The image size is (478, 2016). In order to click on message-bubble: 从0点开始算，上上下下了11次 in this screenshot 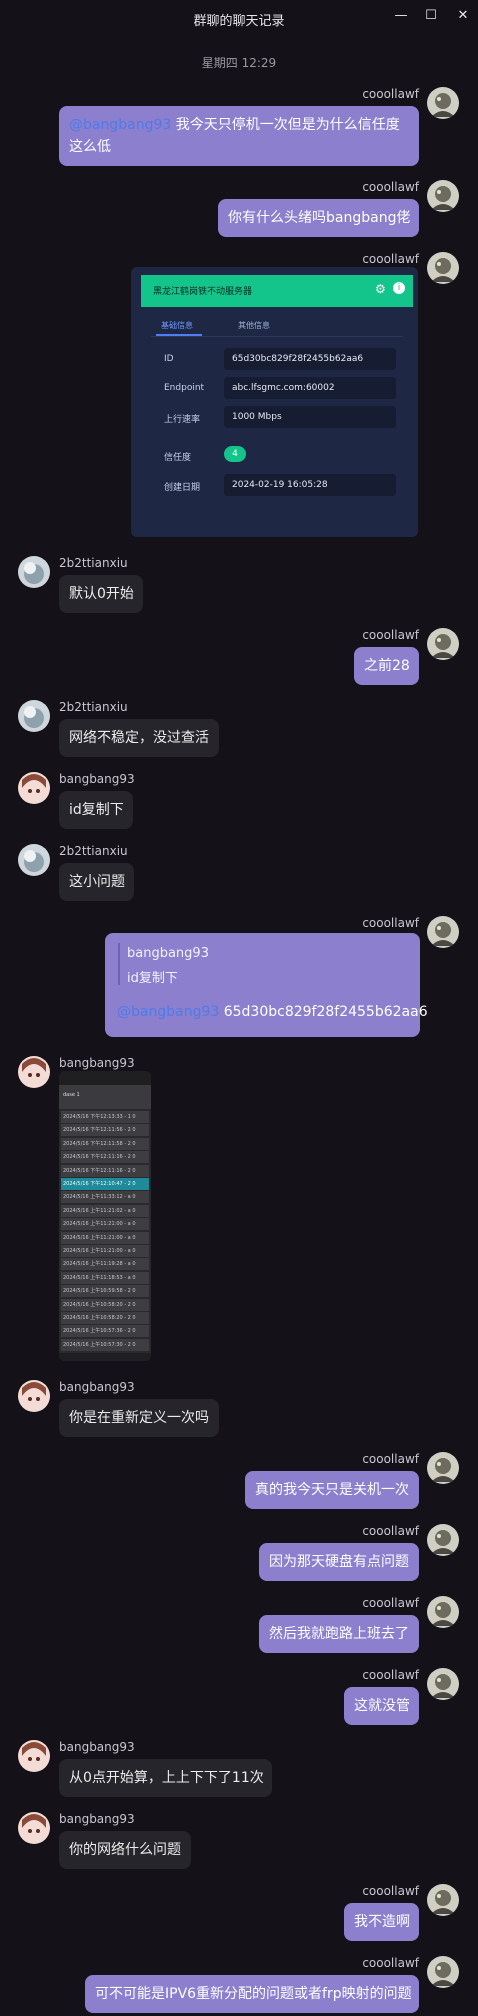, I will do `click(165, 1778)`.